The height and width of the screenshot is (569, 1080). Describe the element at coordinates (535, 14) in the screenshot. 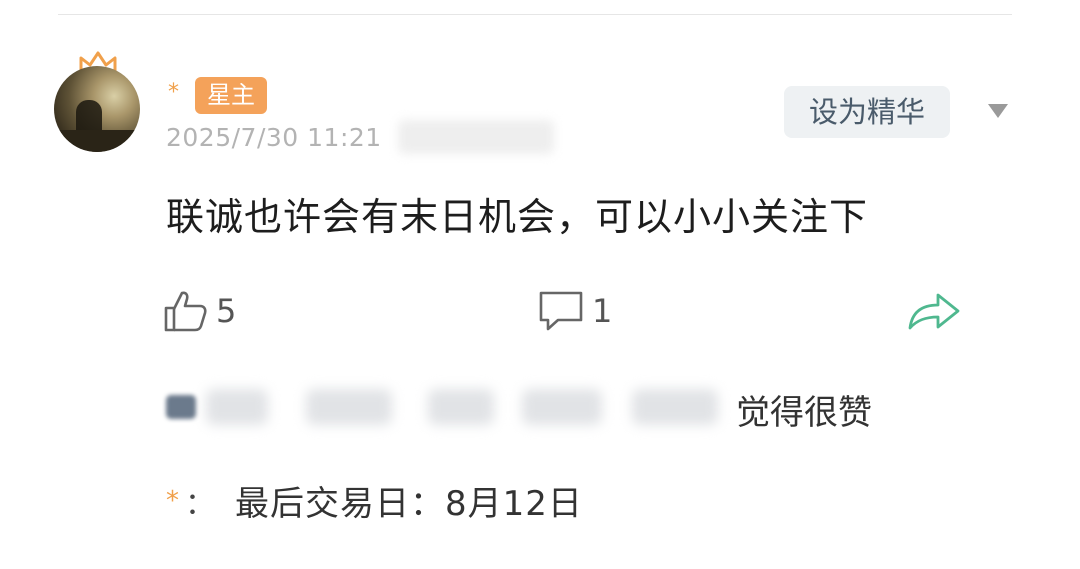

I see `top-divider` at that location.